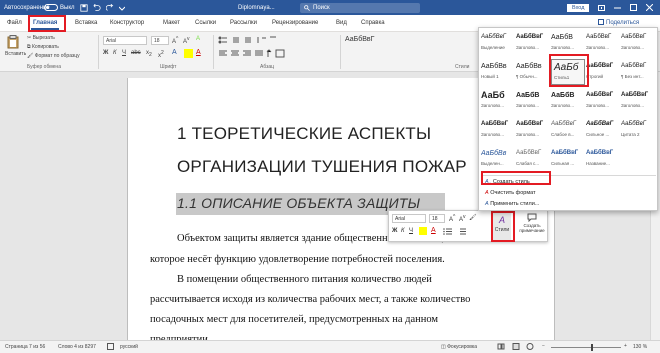 The image size is (660, 353). Describe the element at coordinates (321, 7) in the screenshot. I see `search-placeholder: Поиск` at that location.